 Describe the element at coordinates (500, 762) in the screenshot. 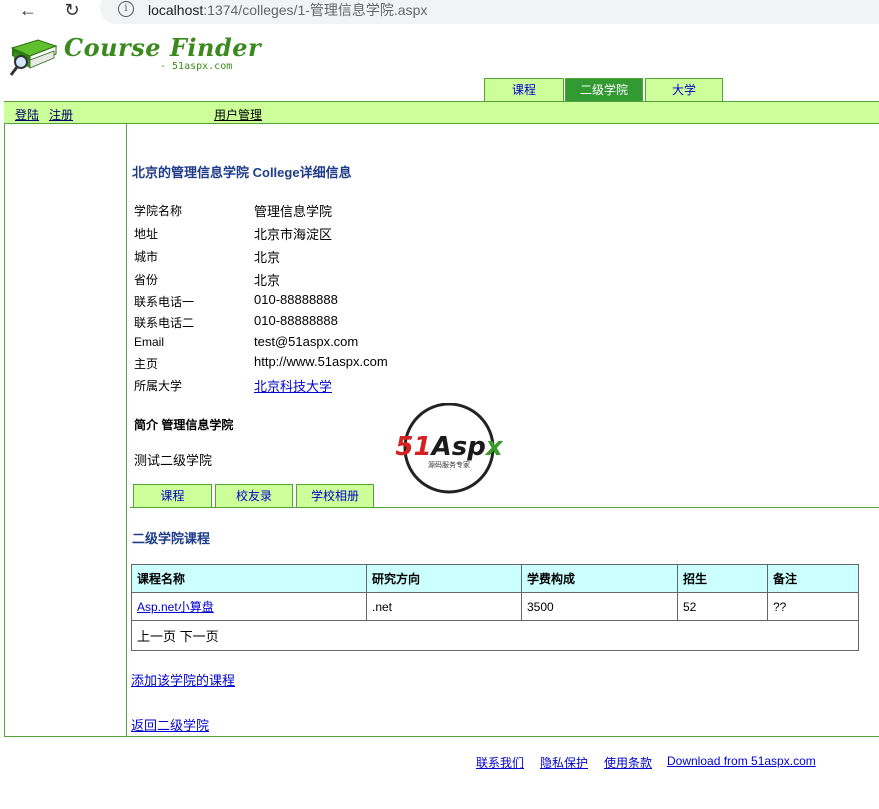

I see `footer-contact-link: 联系我们` at that location.